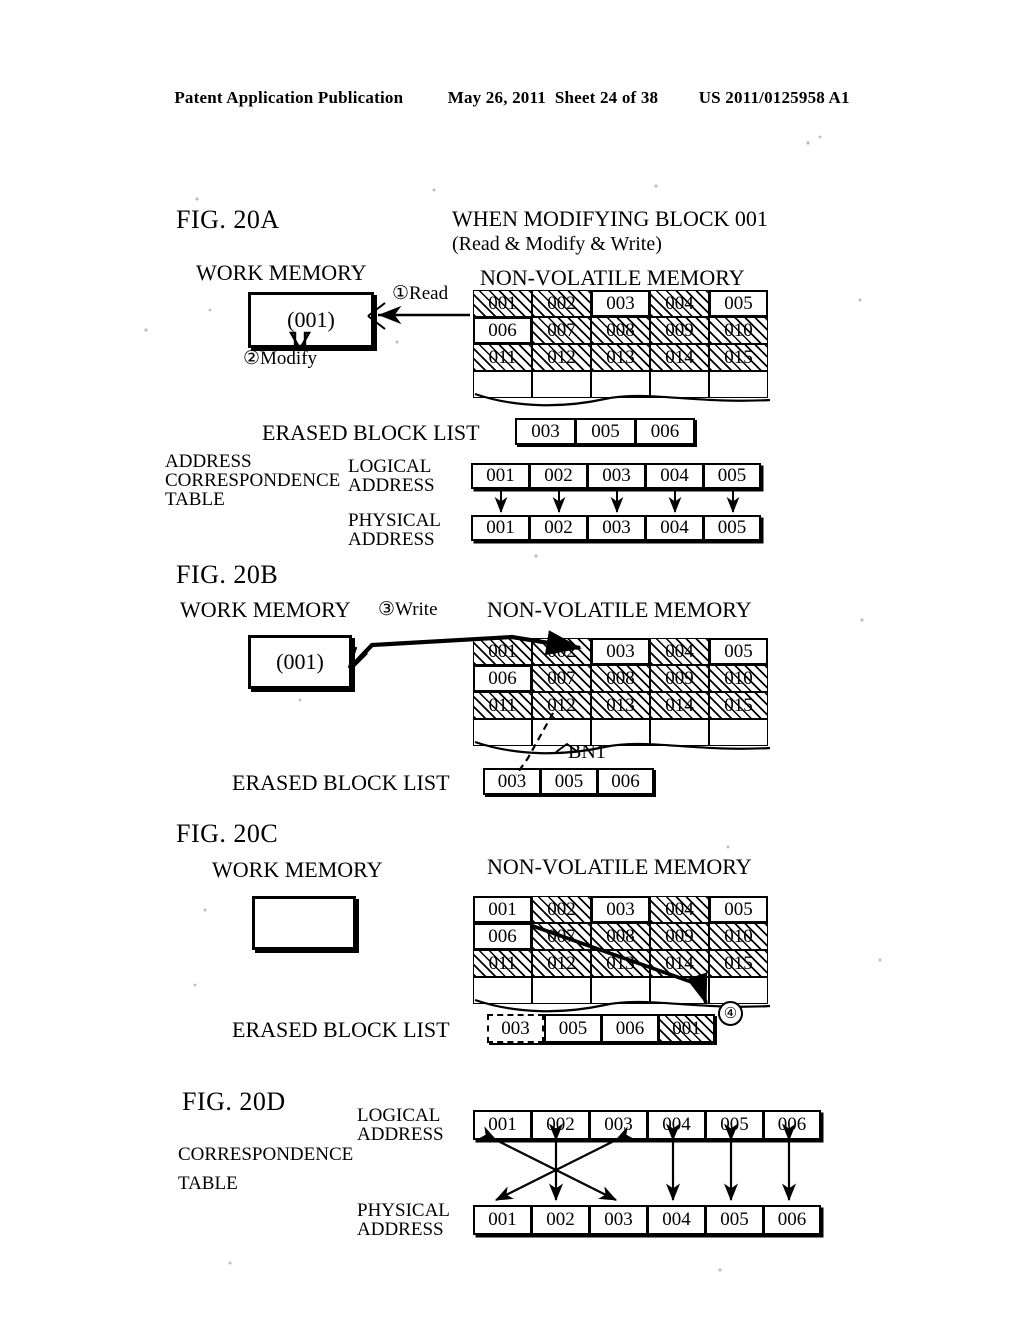  I want to click on address-value: 005, so click(732, 527).